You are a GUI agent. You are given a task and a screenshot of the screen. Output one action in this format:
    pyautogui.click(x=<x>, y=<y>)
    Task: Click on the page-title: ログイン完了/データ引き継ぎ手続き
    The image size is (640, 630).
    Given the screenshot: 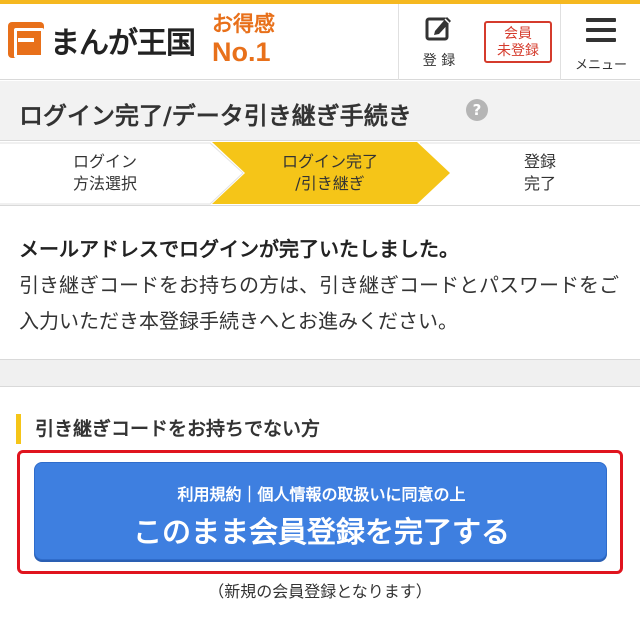 What is the action you would take?
    pyautogui.click(x=215, y=116)
    